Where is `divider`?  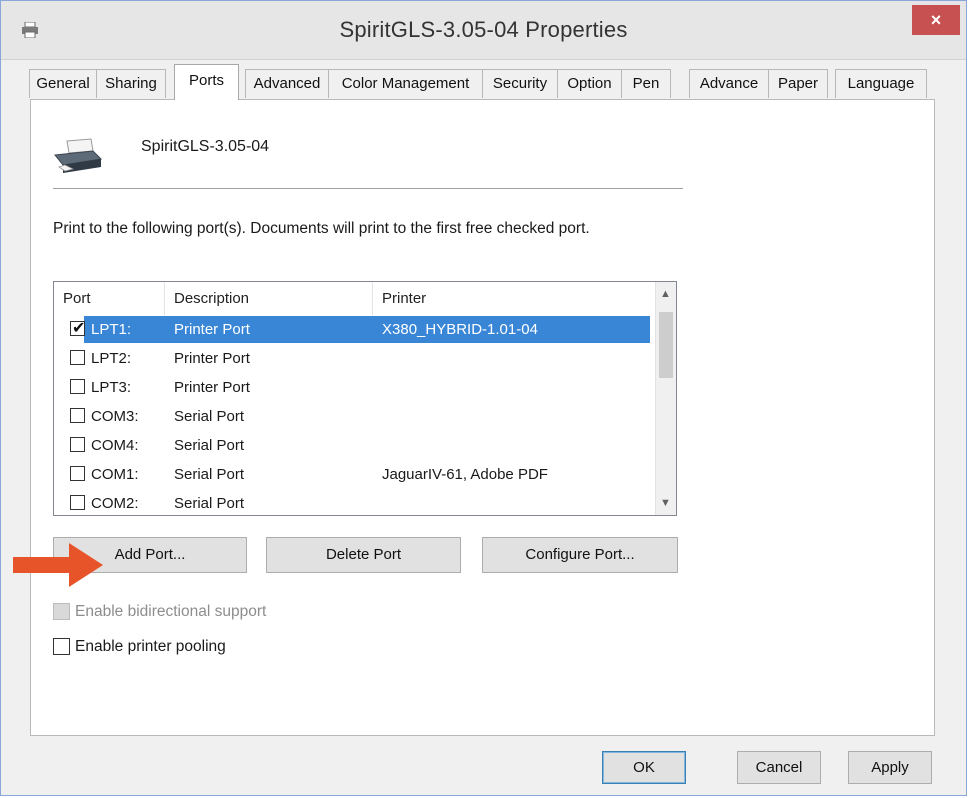 divider is located at coordinates (368, 188).